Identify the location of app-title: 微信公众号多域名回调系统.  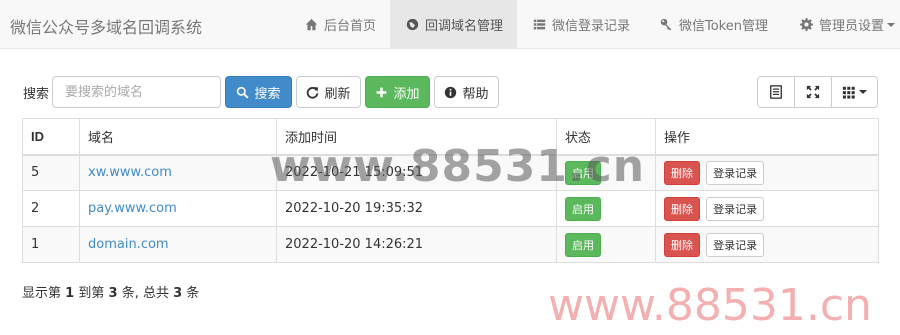
(106, 26).